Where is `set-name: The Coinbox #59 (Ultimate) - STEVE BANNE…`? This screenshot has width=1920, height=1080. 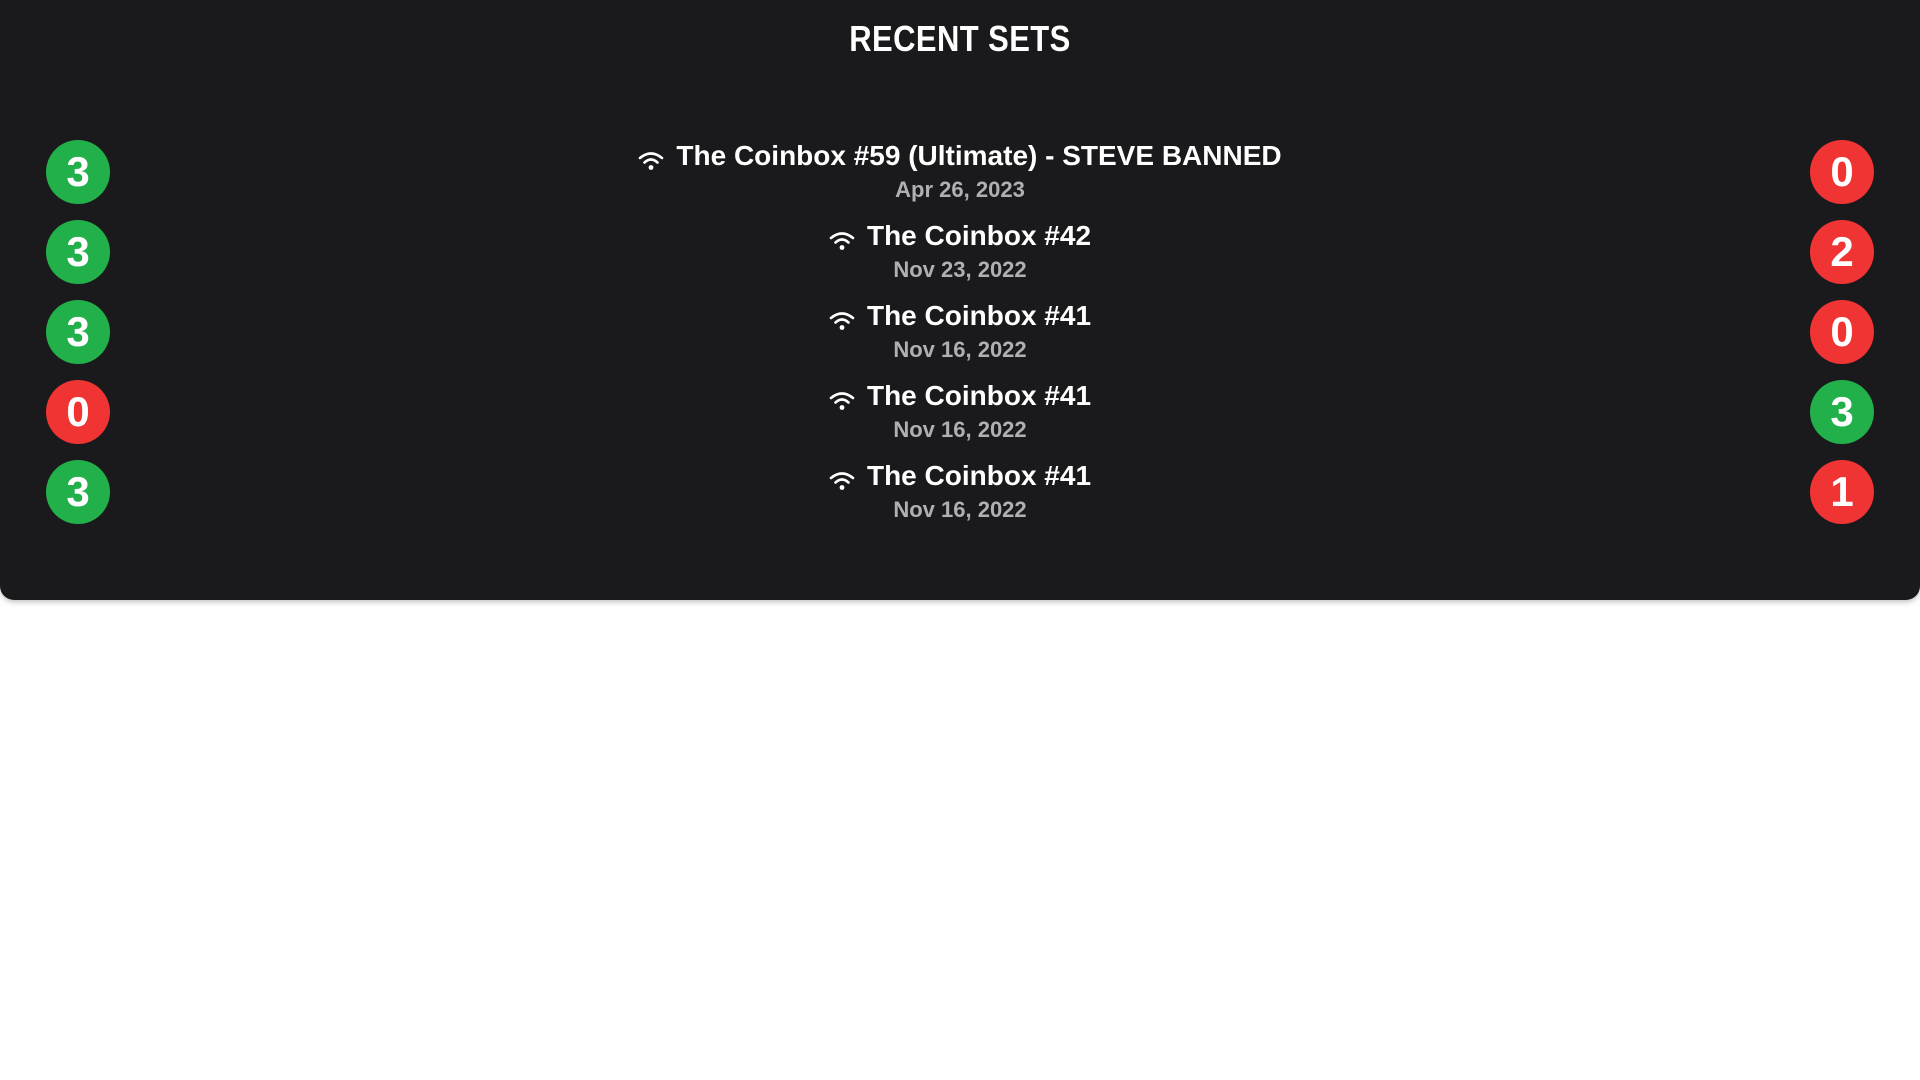
set-name: The Coinbox #59 (Ultimate) - STEVE BANNE… is located at coordinates (978, 156).